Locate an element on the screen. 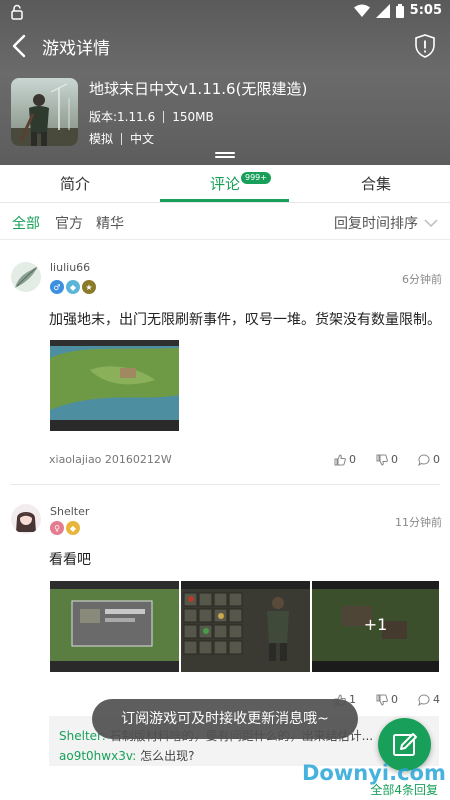 The width and height of the screenshot is (450, 800). status-bar: 5:05 is located at coordinates (225, 12).